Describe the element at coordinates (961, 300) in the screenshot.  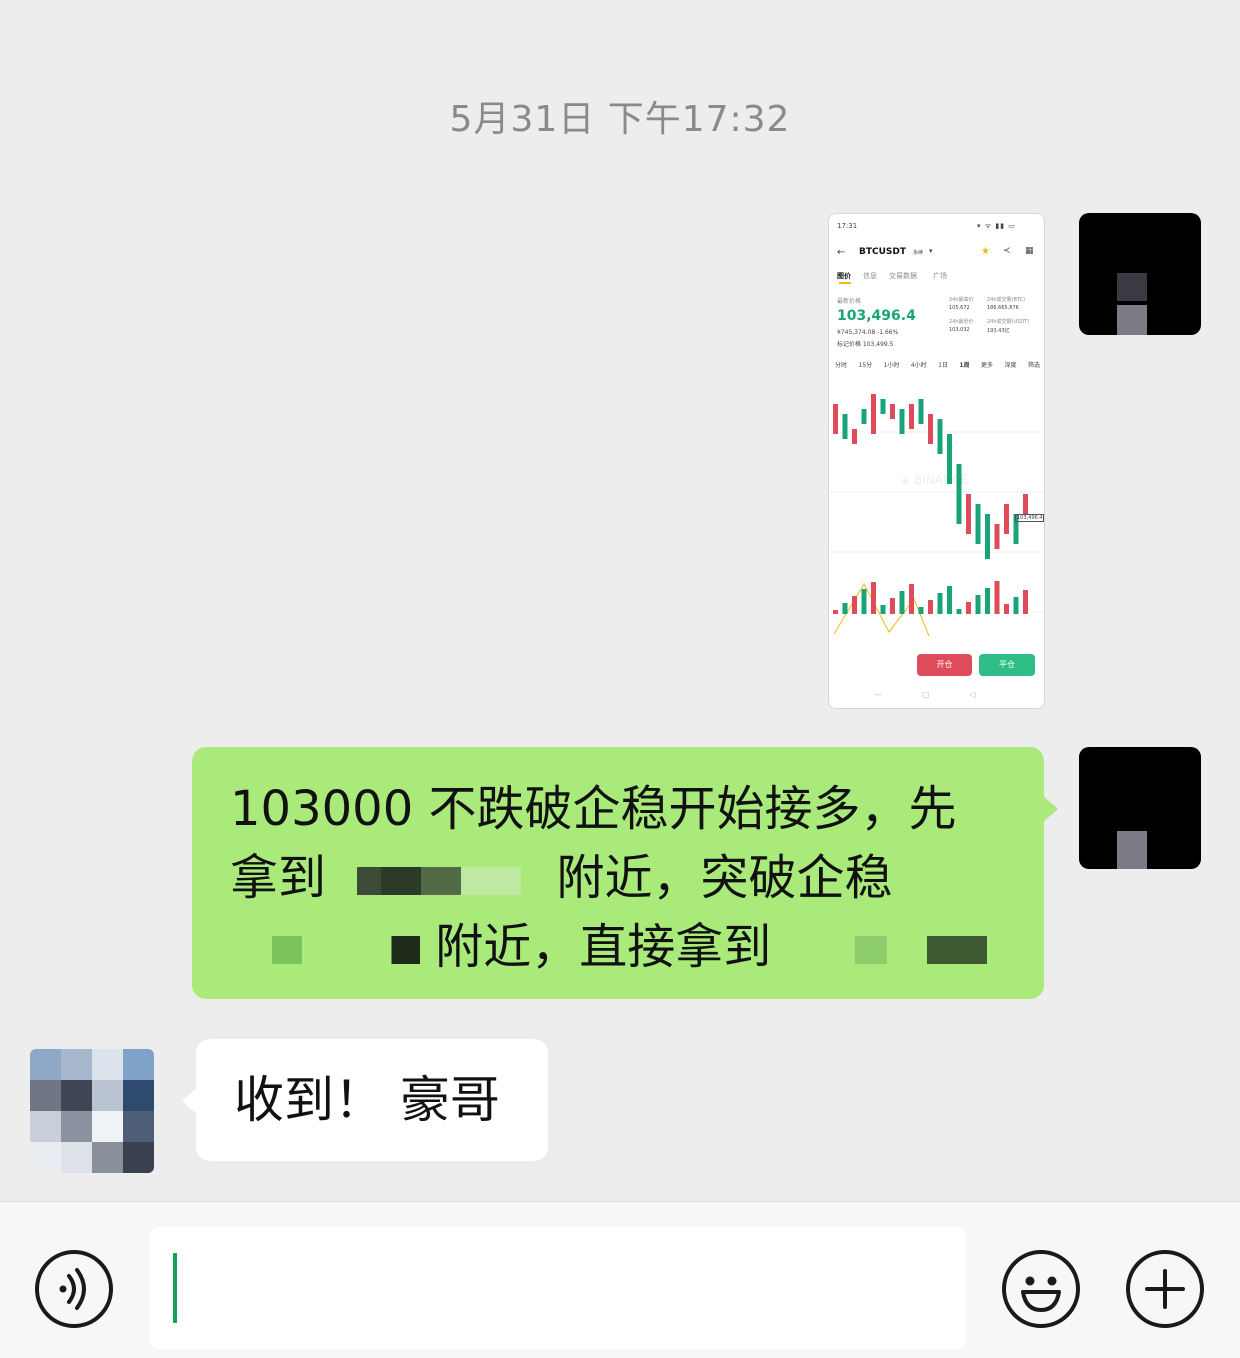
I see `stat-label: 24h最高价` at that location.